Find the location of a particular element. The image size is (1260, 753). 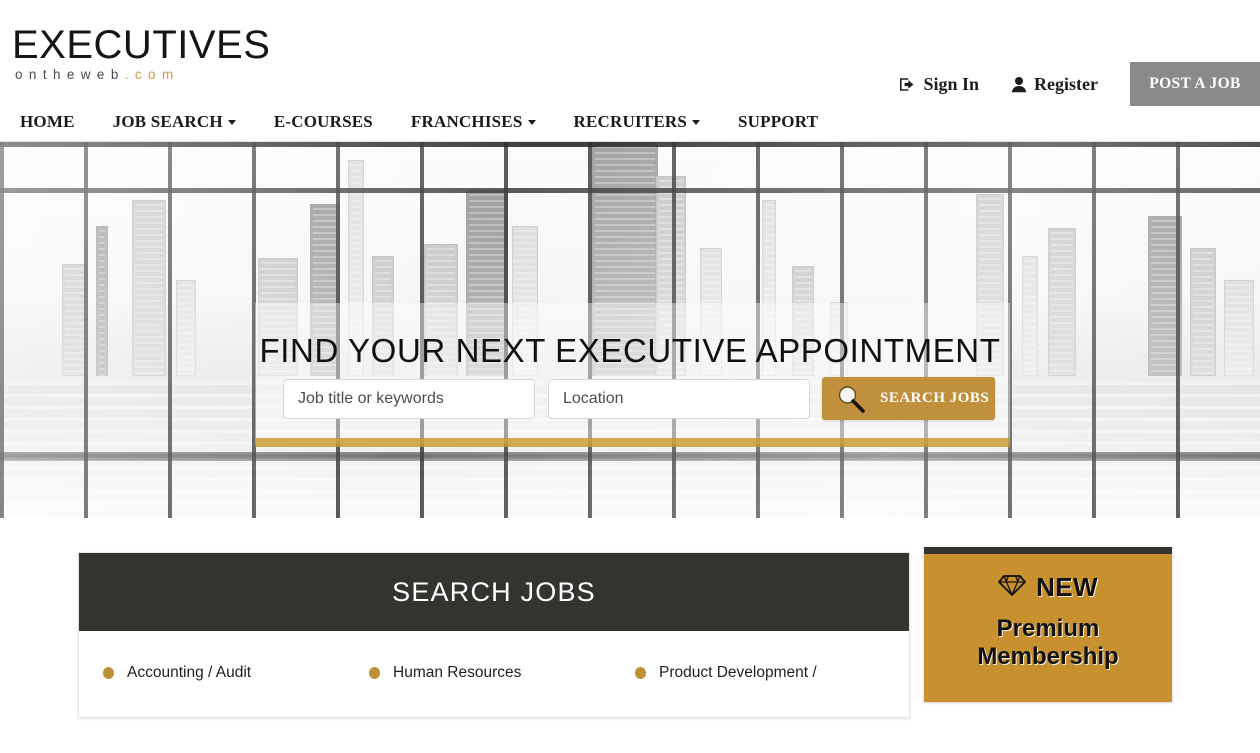

nav-item-job-search: JOB SEARCH is located at coordinates (174, 122).